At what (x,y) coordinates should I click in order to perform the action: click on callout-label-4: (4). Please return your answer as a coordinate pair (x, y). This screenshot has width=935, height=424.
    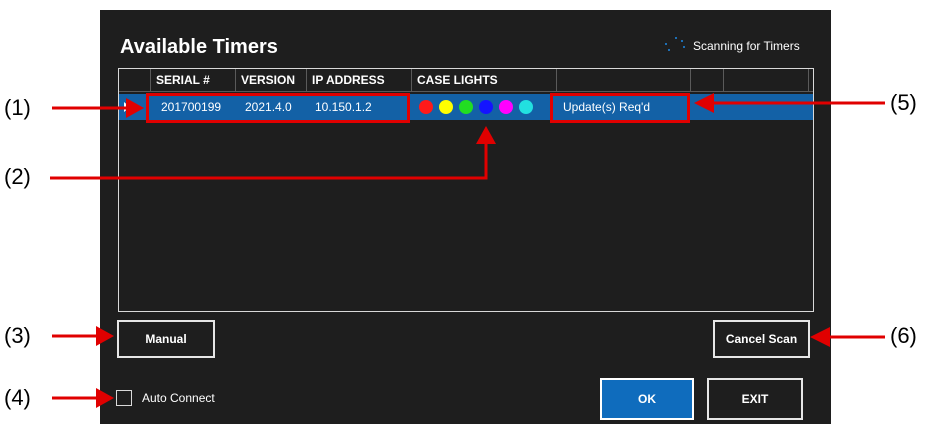
    Looking at the image, I should click on (17, 397).